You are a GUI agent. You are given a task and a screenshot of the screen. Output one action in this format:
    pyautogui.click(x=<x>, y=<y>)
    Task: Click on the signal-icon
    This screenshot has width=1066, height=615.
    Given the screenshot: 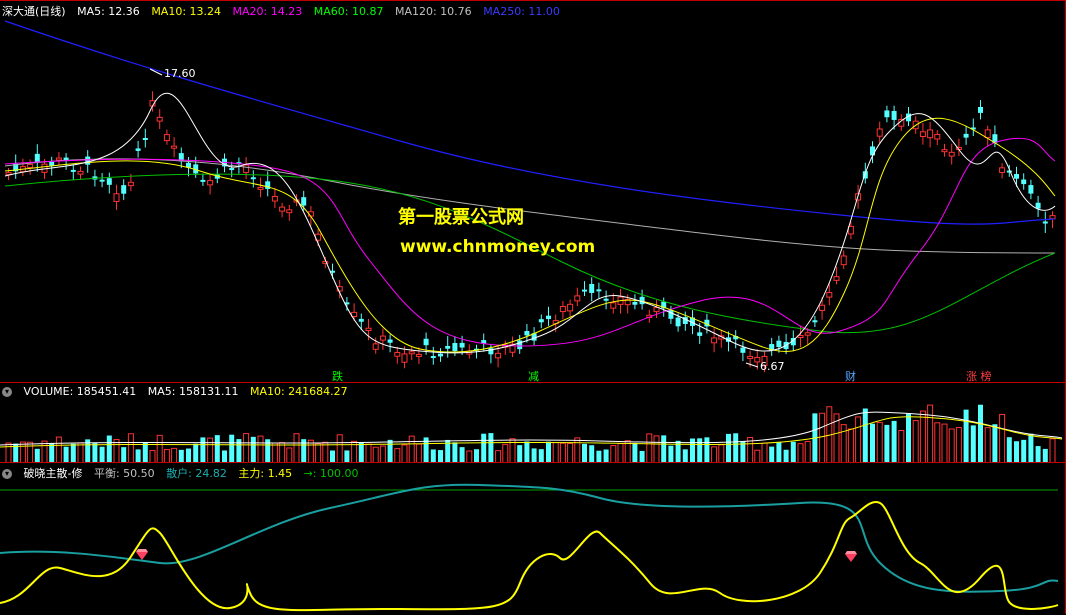 What is the action you would take?
    pyautogui.click(x=142, y=554)
    